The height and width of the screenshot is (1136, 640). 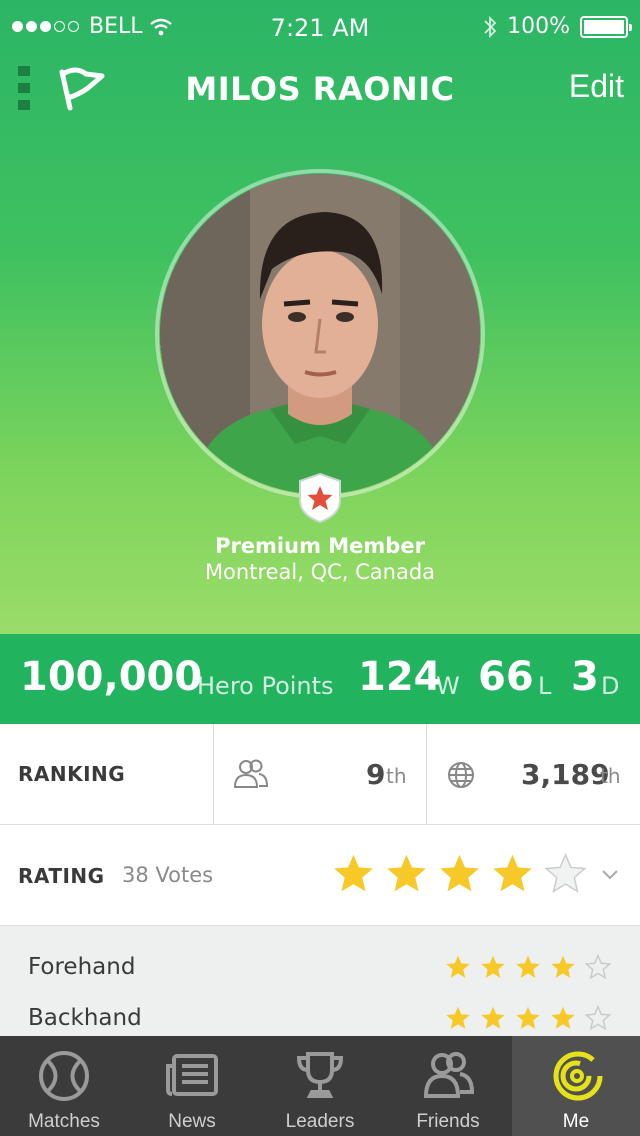 I want to click on rating-stars, so click(x=459, y=873).